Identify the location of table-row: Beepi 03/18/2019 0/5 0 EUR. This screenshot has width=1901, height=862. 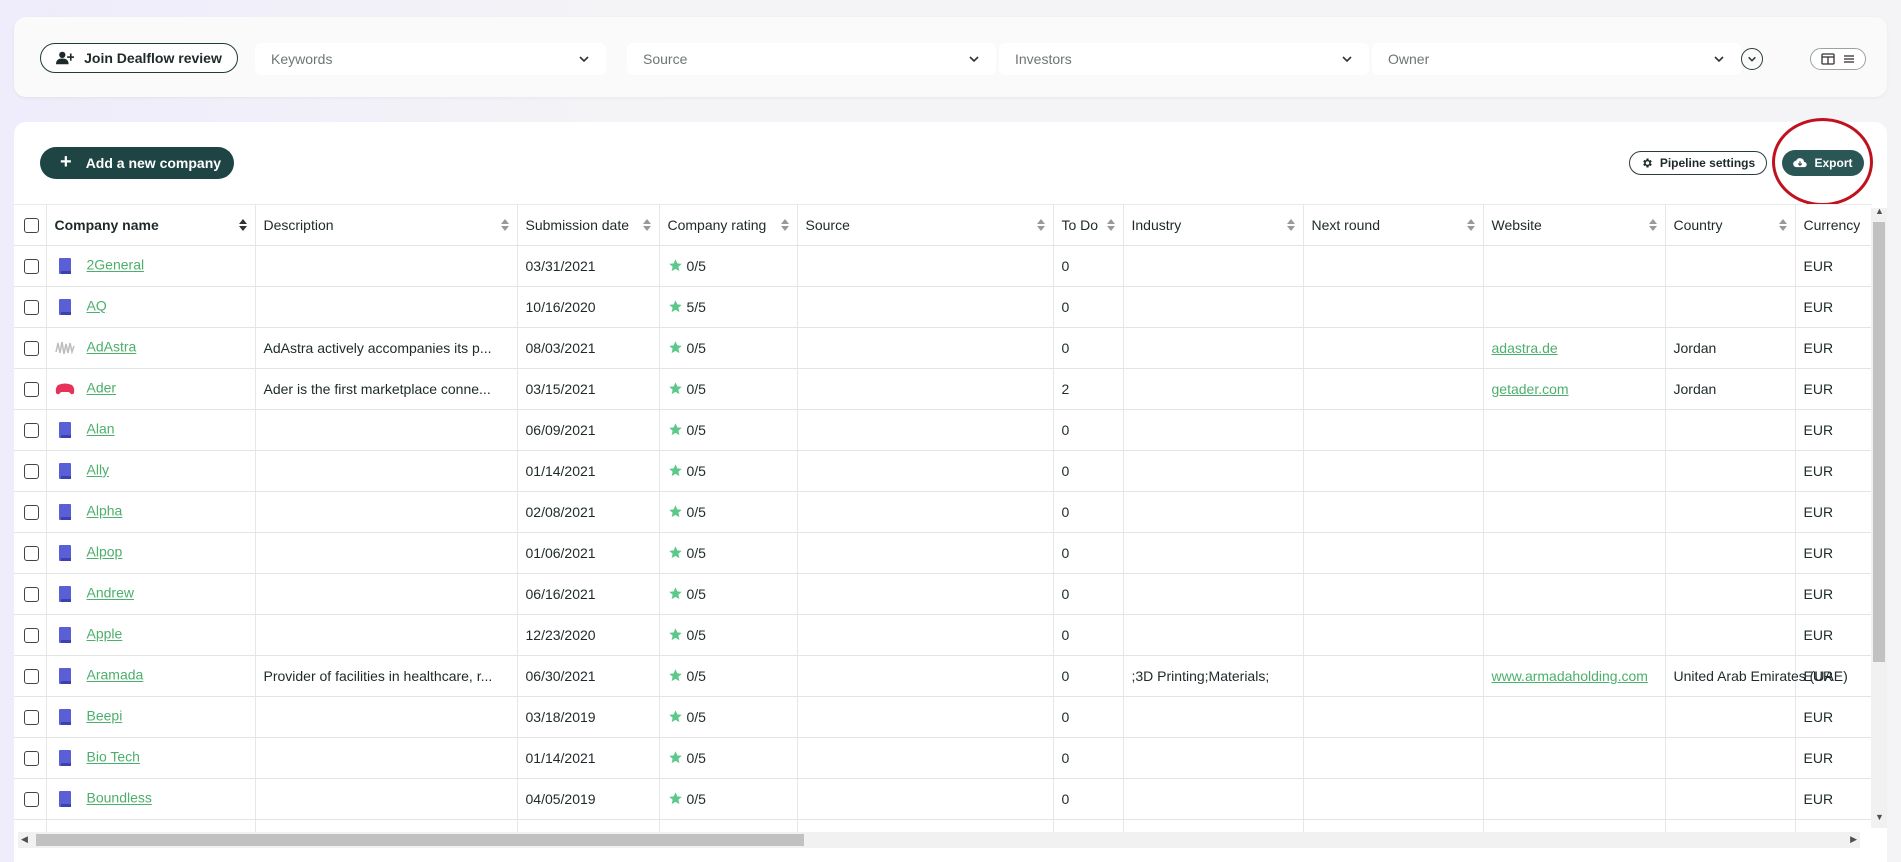
(943, 717).